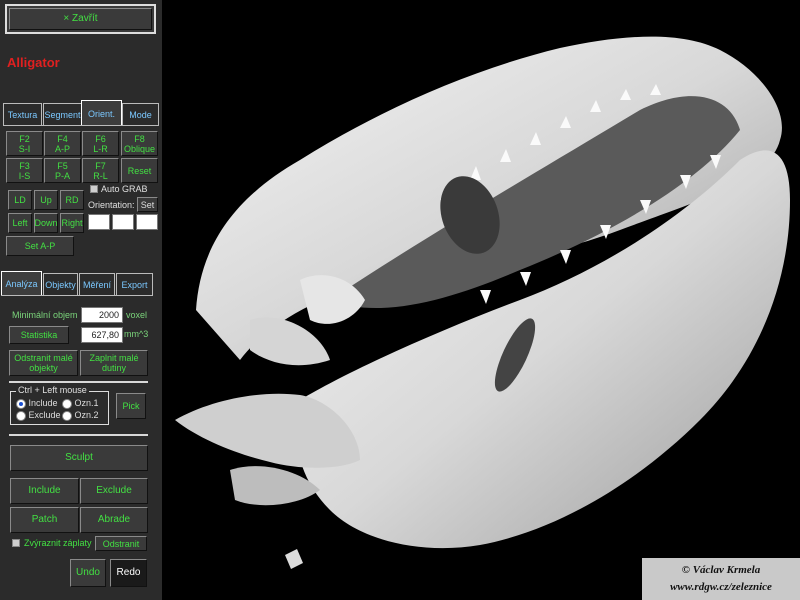 The height and width of the screenshot is (600, 800). I want to click on view-si-button: F2 S-I, so click(24, 143).